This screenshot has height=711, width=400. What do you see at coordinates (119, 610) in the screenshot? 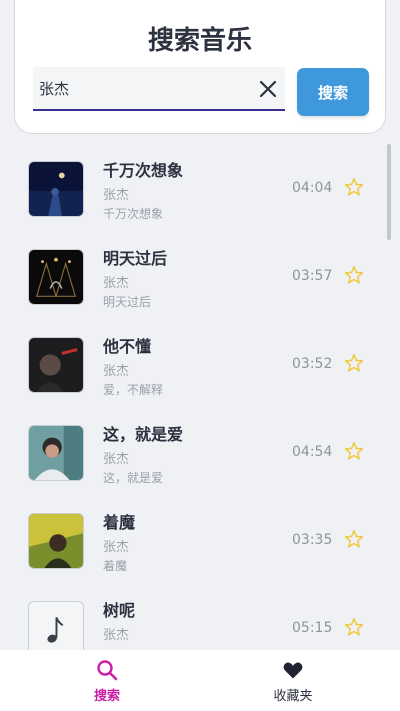
I see `song-title: 树呢` at bounding box center [119, 610].